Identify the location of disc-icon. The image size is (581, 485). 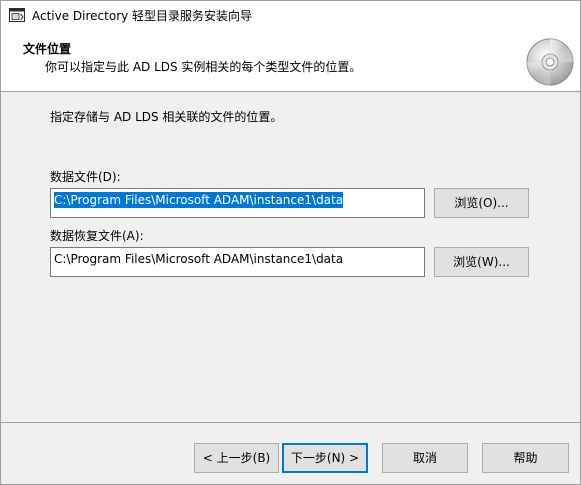
(550, 62).